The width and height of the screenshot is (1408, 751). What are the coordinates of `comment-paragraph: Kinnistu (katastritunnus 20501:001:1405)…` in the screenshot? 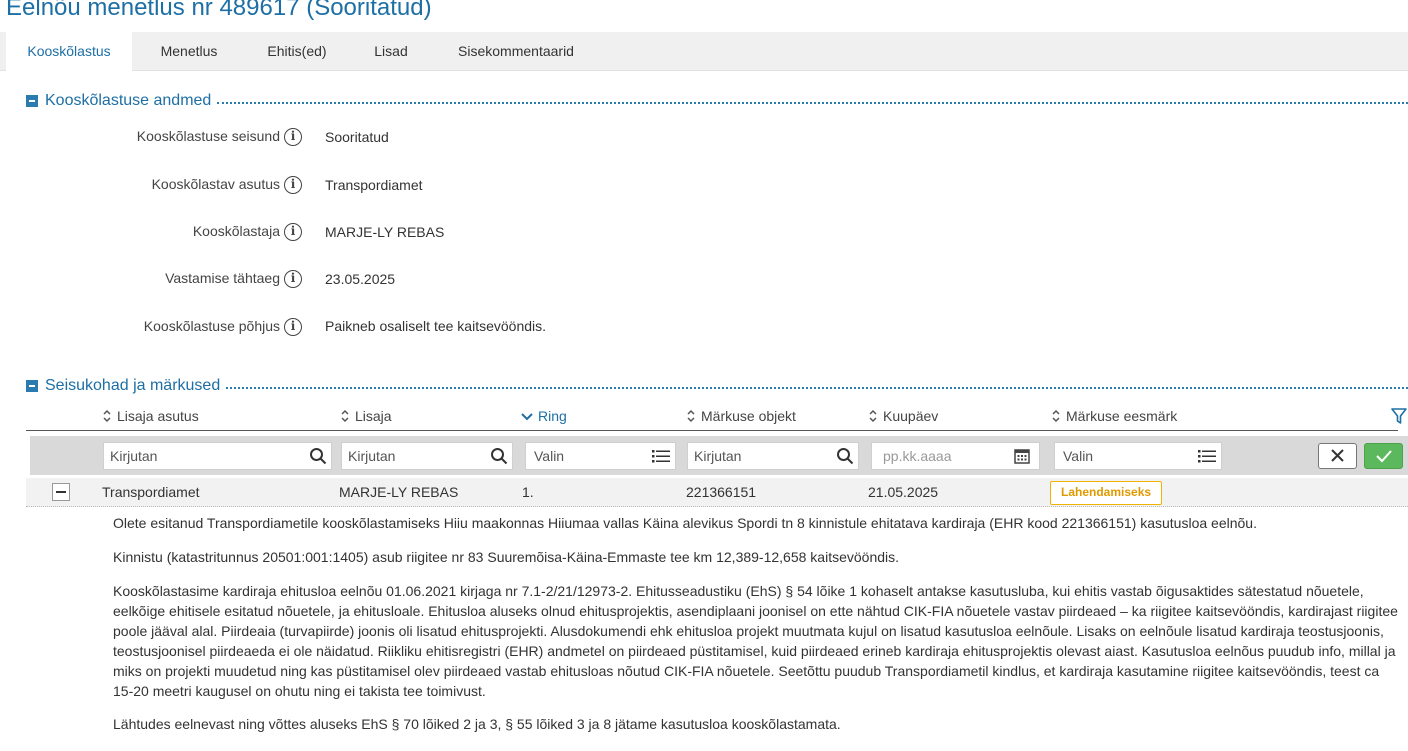 It's located at (506, 557).